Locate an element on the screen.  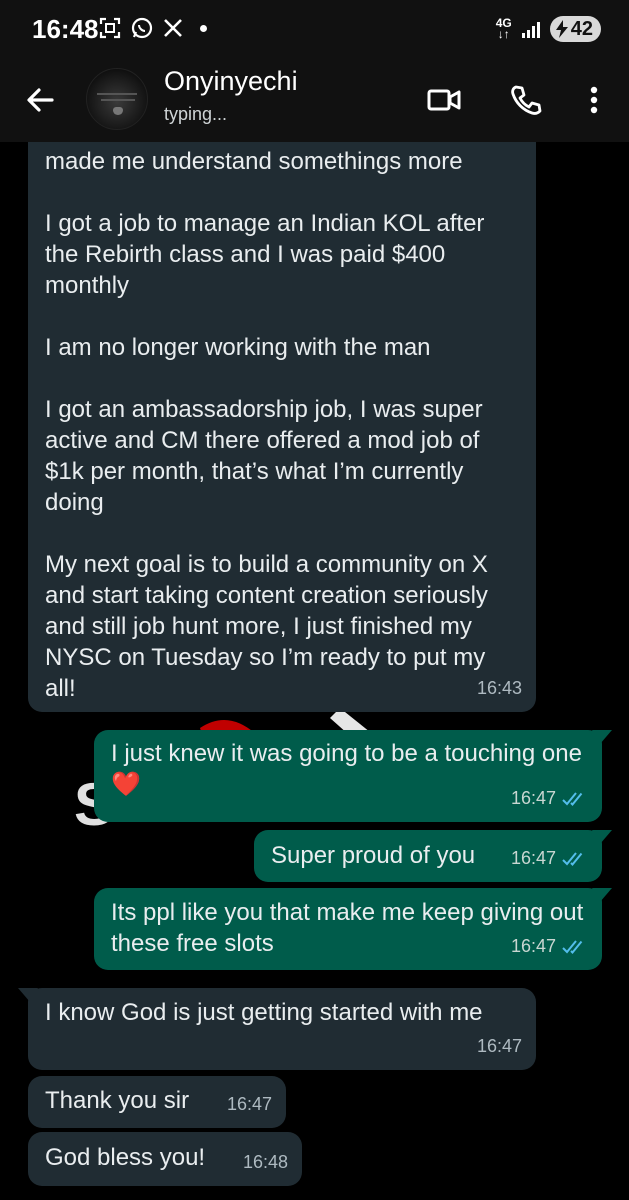
system-indicators: 4G ↓↑ 42 is located at coordinates (548, 29).